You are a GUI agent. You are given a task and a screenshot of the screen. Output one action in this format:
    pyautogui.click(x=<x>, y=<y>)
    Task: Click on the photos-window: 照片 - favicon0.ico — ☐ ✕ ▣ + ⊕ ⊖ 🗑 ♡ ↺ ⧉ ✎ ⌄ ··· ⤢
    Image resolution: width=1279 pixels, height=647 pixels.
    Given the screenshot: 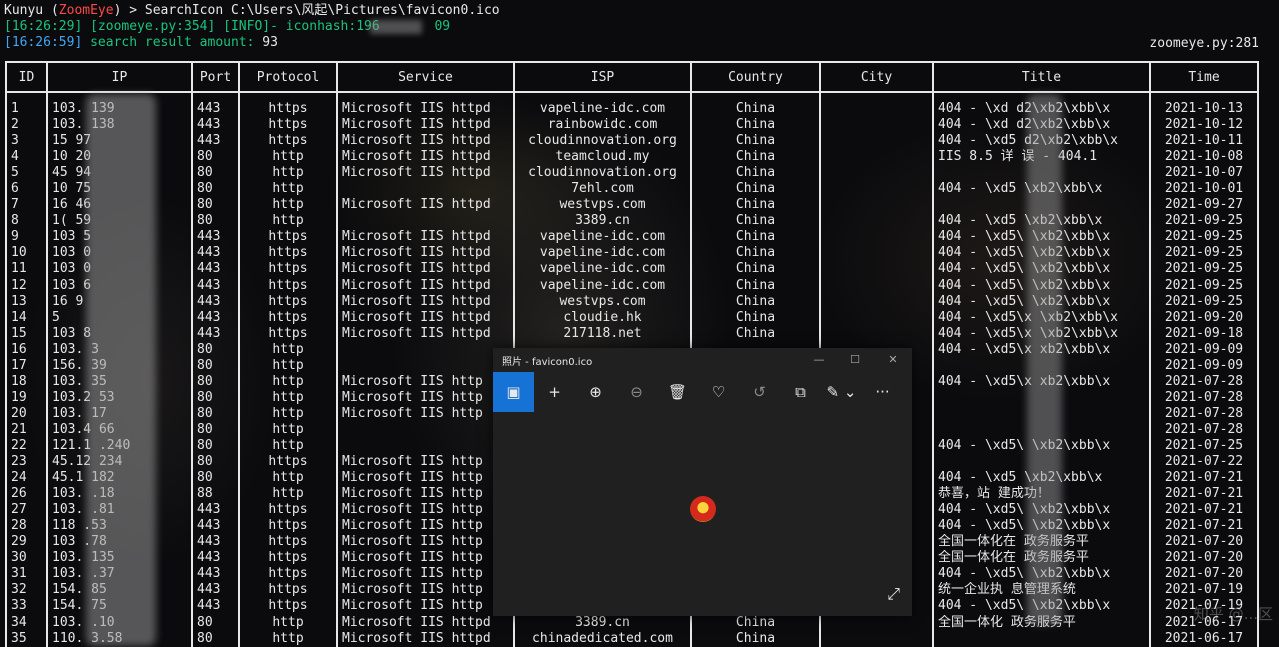 What is the action you would take?
    pyautogui.click(x=702, y=482)
    